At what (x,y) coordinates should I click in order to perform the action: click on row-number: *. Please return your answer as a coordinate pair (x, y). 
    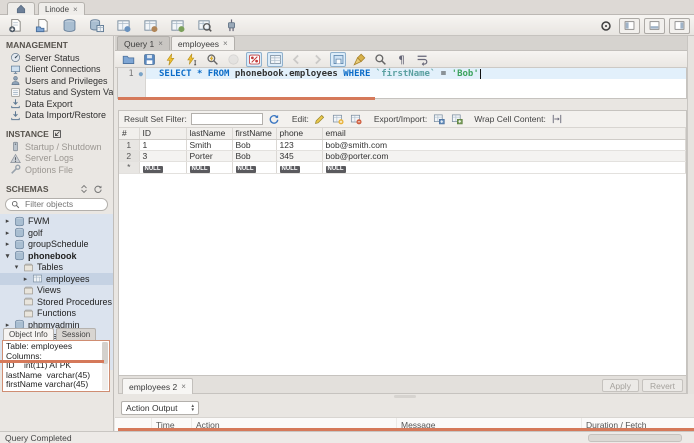
    Looking at the image, I should click on (129, 167).